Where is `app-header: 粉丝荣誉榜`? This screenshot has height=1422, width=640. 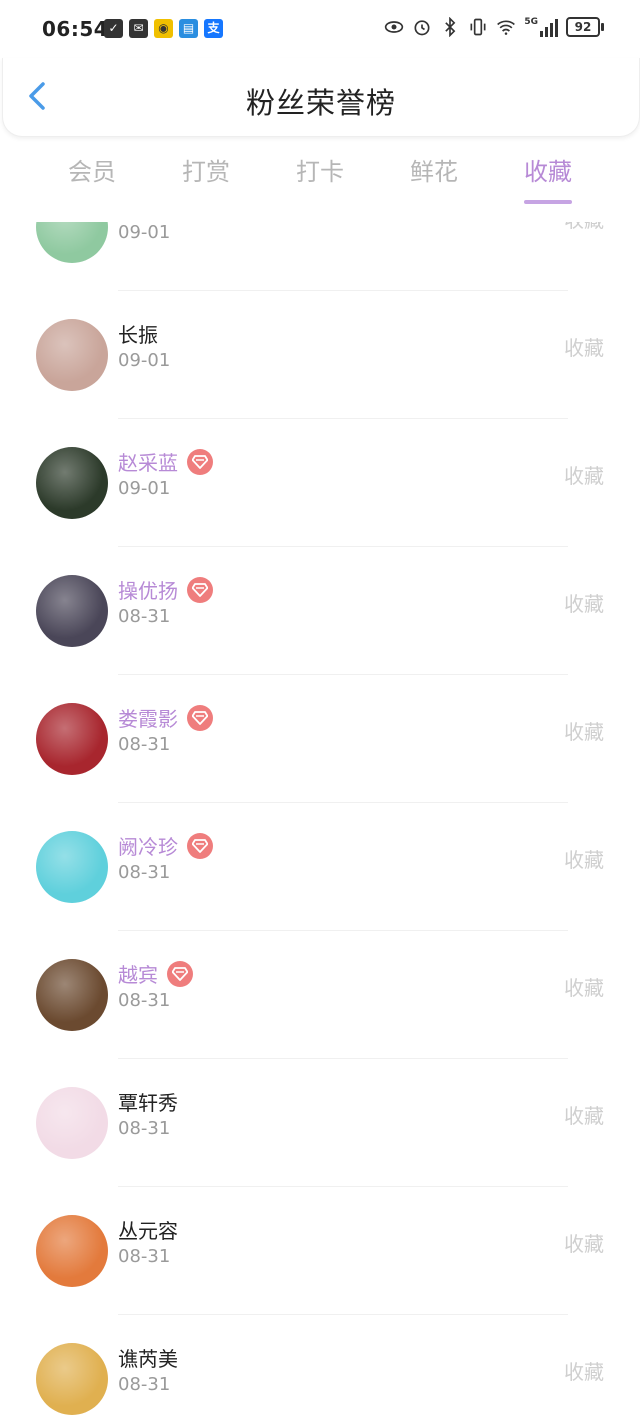 app-header: 粉丝荣誉榜 is located at coordinates (321, 97).